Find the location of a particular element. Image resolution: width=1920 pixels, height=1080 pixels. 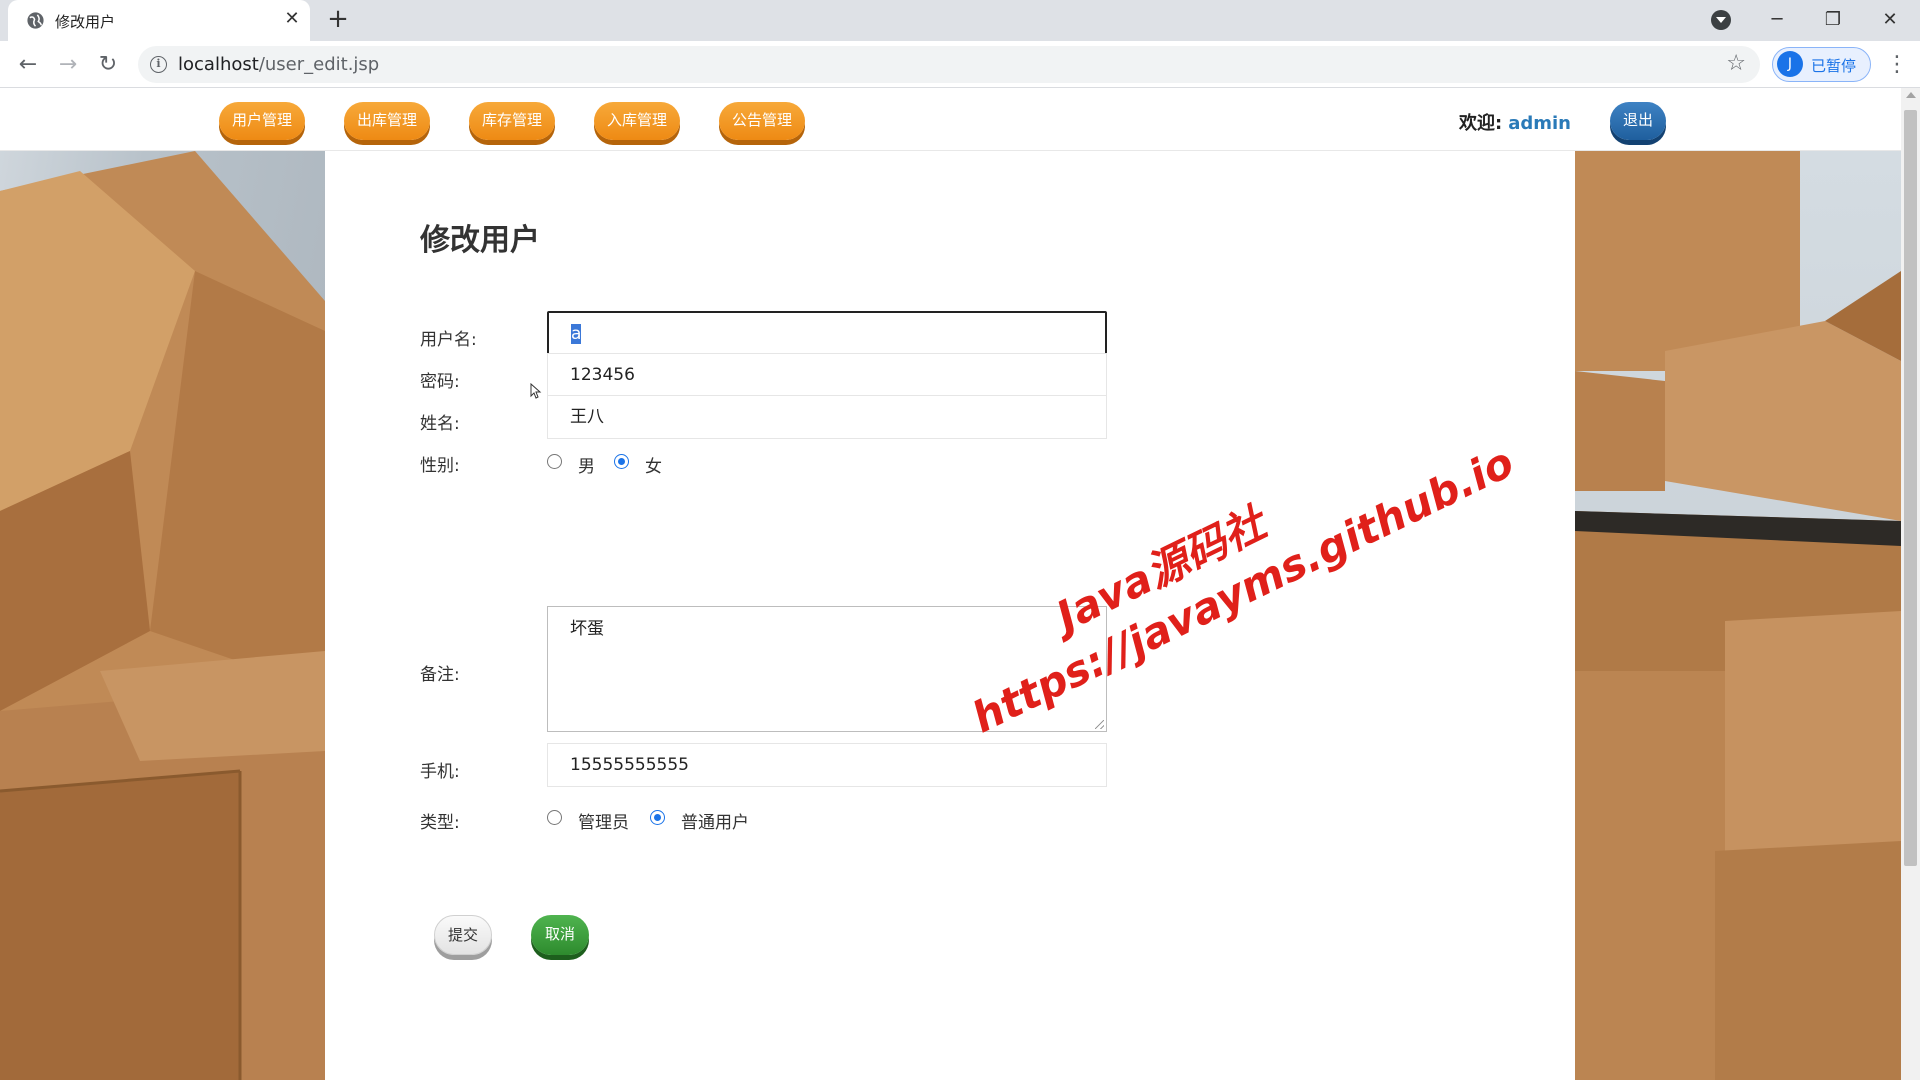

forward-icon: → is located at coordinates (68, 65).